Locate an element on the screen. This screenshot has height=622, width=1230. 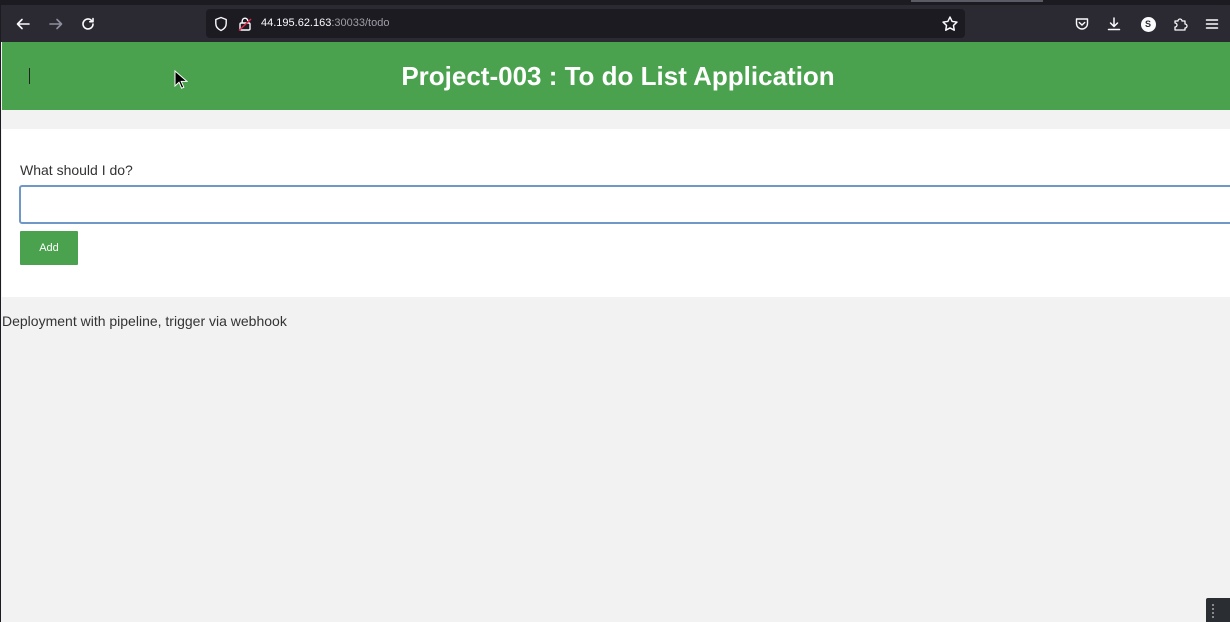
add-button: Add is located at coordinates (49, 248).